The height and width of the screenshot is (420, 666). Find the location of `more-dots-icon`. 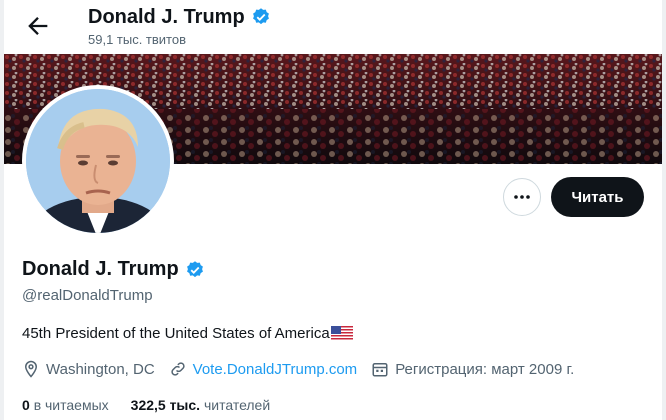

more-dots-icon is located at coordinates (522, 197).